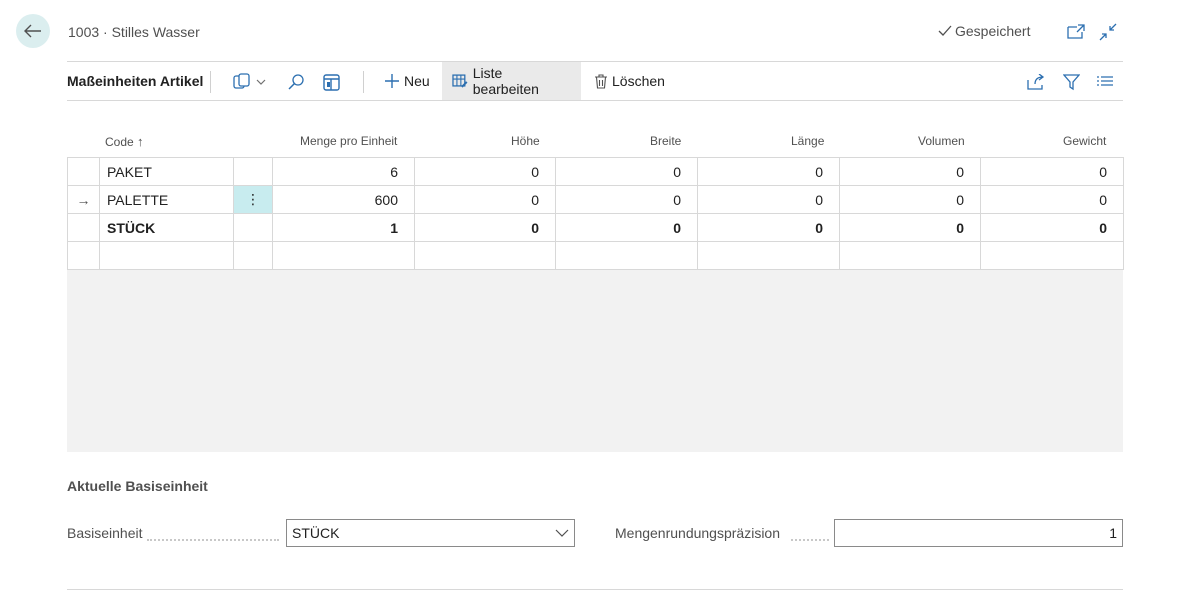 The width and height of the screenshot is (1189, 616). Describe the element at coordinates (665, 141) in the screenshot. I see `column-header-width: Breite` at that location.